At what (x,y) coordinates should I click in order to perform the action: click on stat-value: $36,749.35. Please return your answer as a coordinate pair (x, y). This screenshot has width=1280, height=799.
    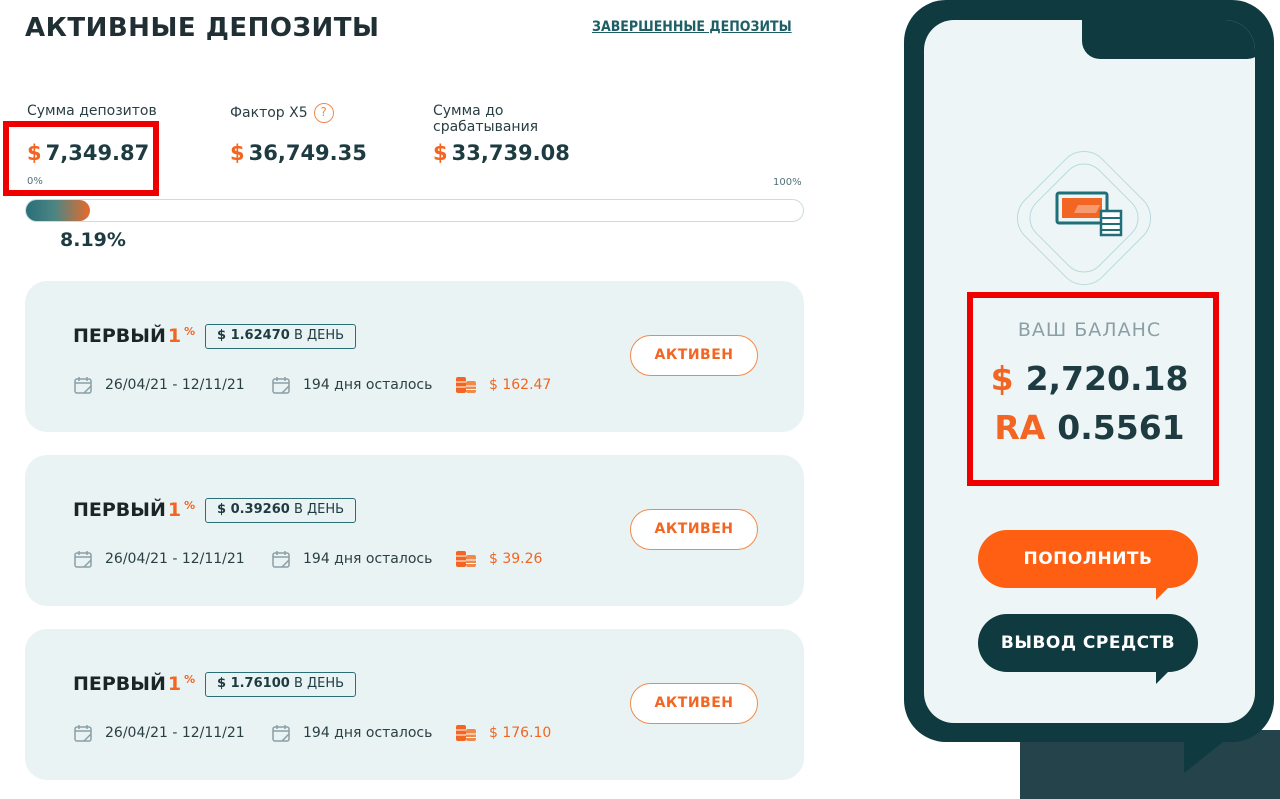
    Looking at the image, I should click on (298, 153).